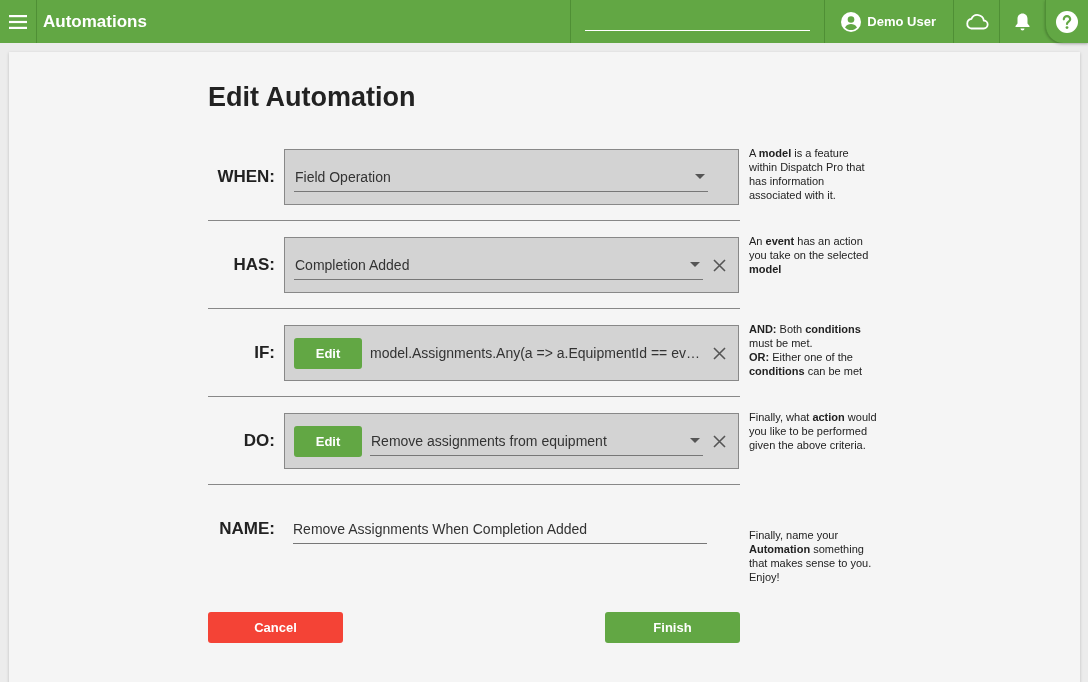 Image resolution: width=1088 pixels, height=682 pixels. Describe the element at coordinates (976, 21) in the screenshot. I see `cloud-icon` at that location.